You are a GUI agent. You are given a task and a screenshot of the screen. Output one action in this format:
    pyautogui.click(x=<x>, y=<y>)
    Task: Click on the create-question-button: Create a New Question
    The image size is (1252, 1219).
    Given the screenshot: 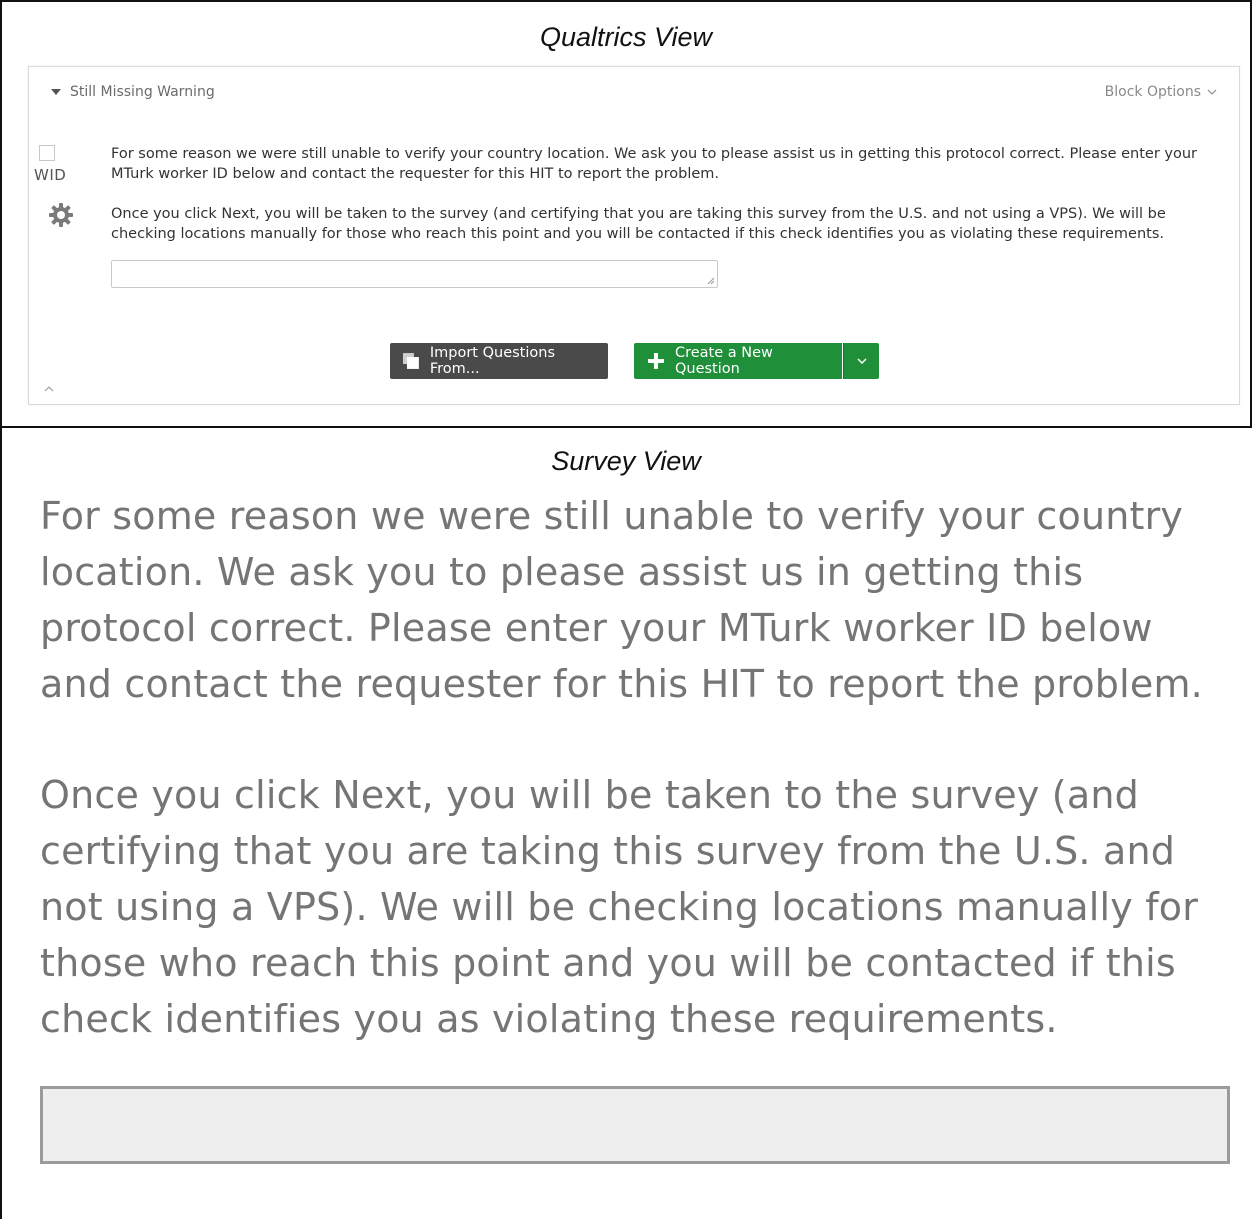 What is the action you would take?
    pyautogui.click(x=738, y=361)
    